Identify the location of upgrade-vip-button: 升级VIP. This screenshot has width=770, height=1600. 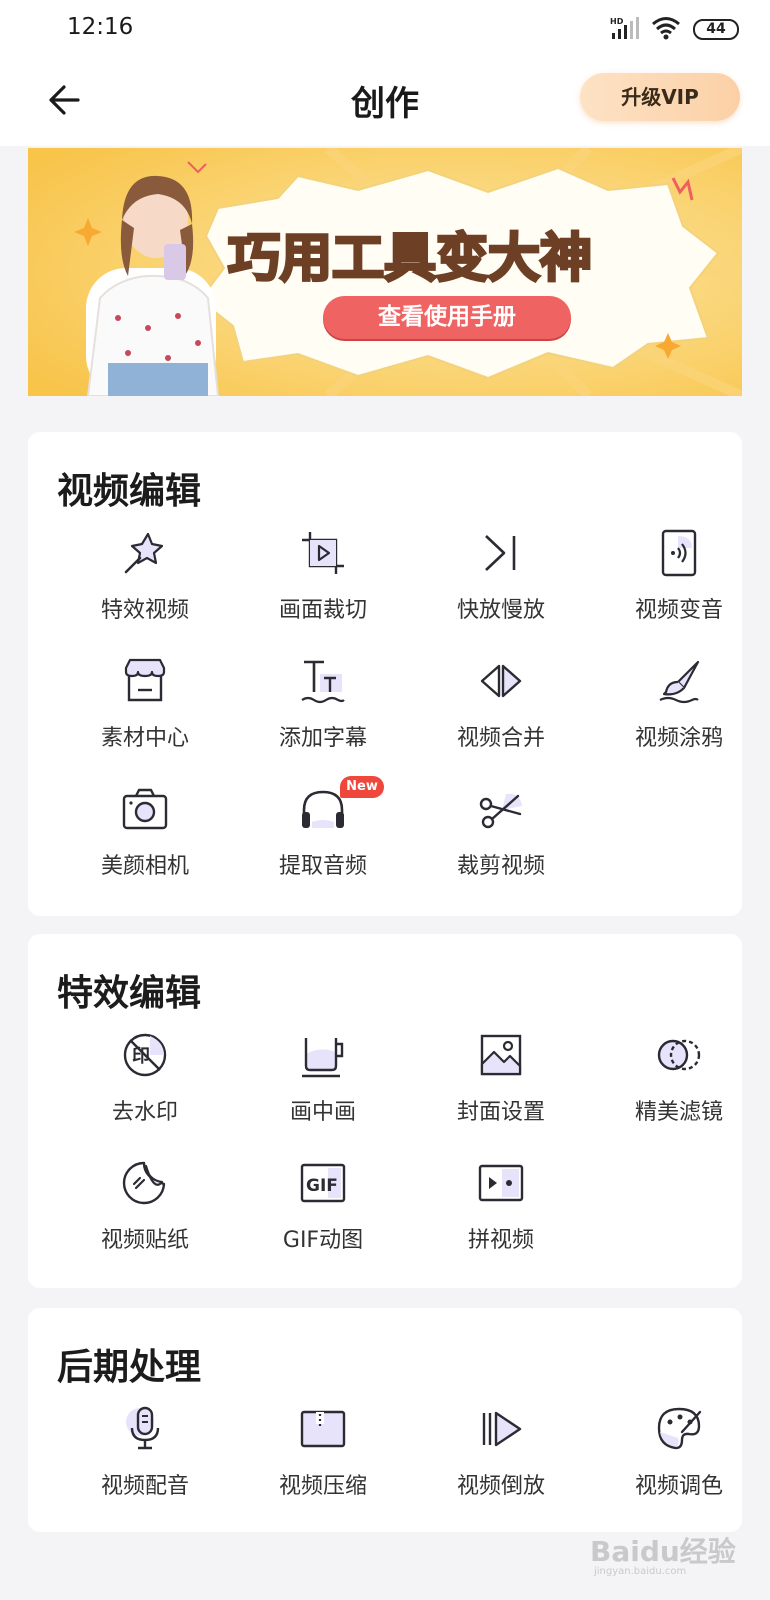
(660, 97).